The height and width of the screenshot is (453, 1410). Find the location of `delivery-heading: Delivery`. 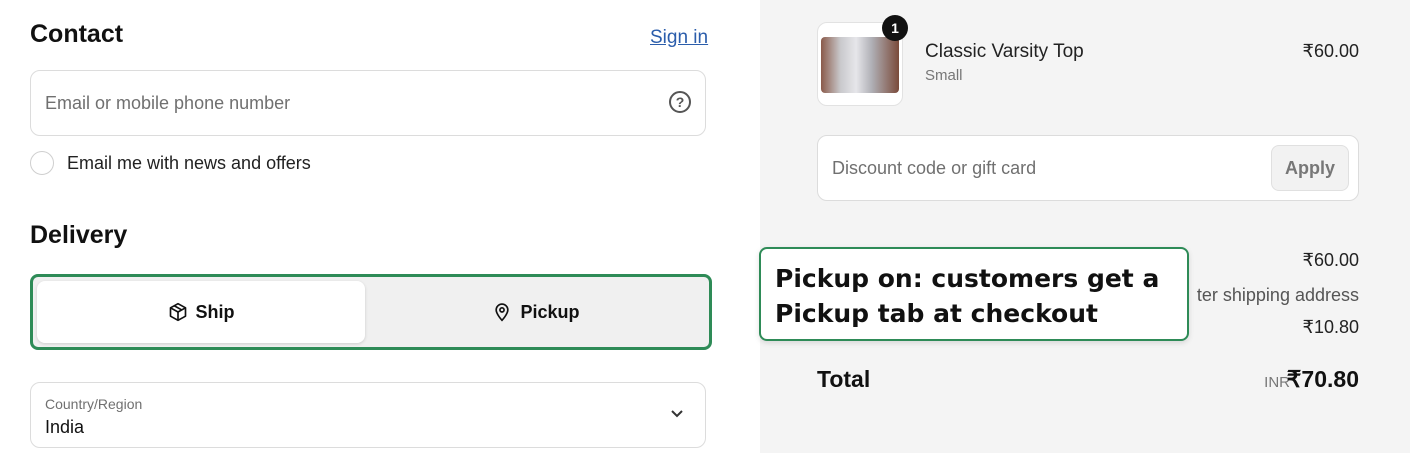

delivery-heading: Delivery is located at coordinates (79, 235).